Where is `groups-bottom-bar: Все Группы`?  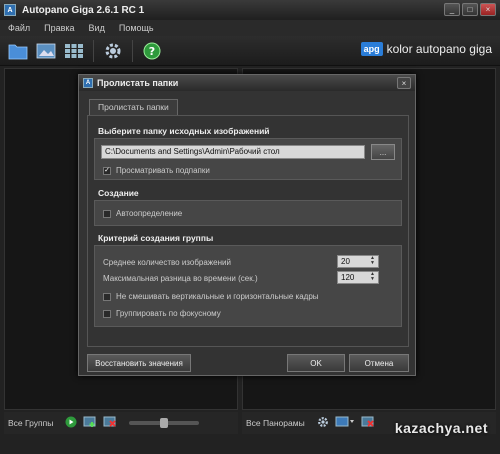 groups-bottom-bar: Все Группы is located at coordinates (121, 423).